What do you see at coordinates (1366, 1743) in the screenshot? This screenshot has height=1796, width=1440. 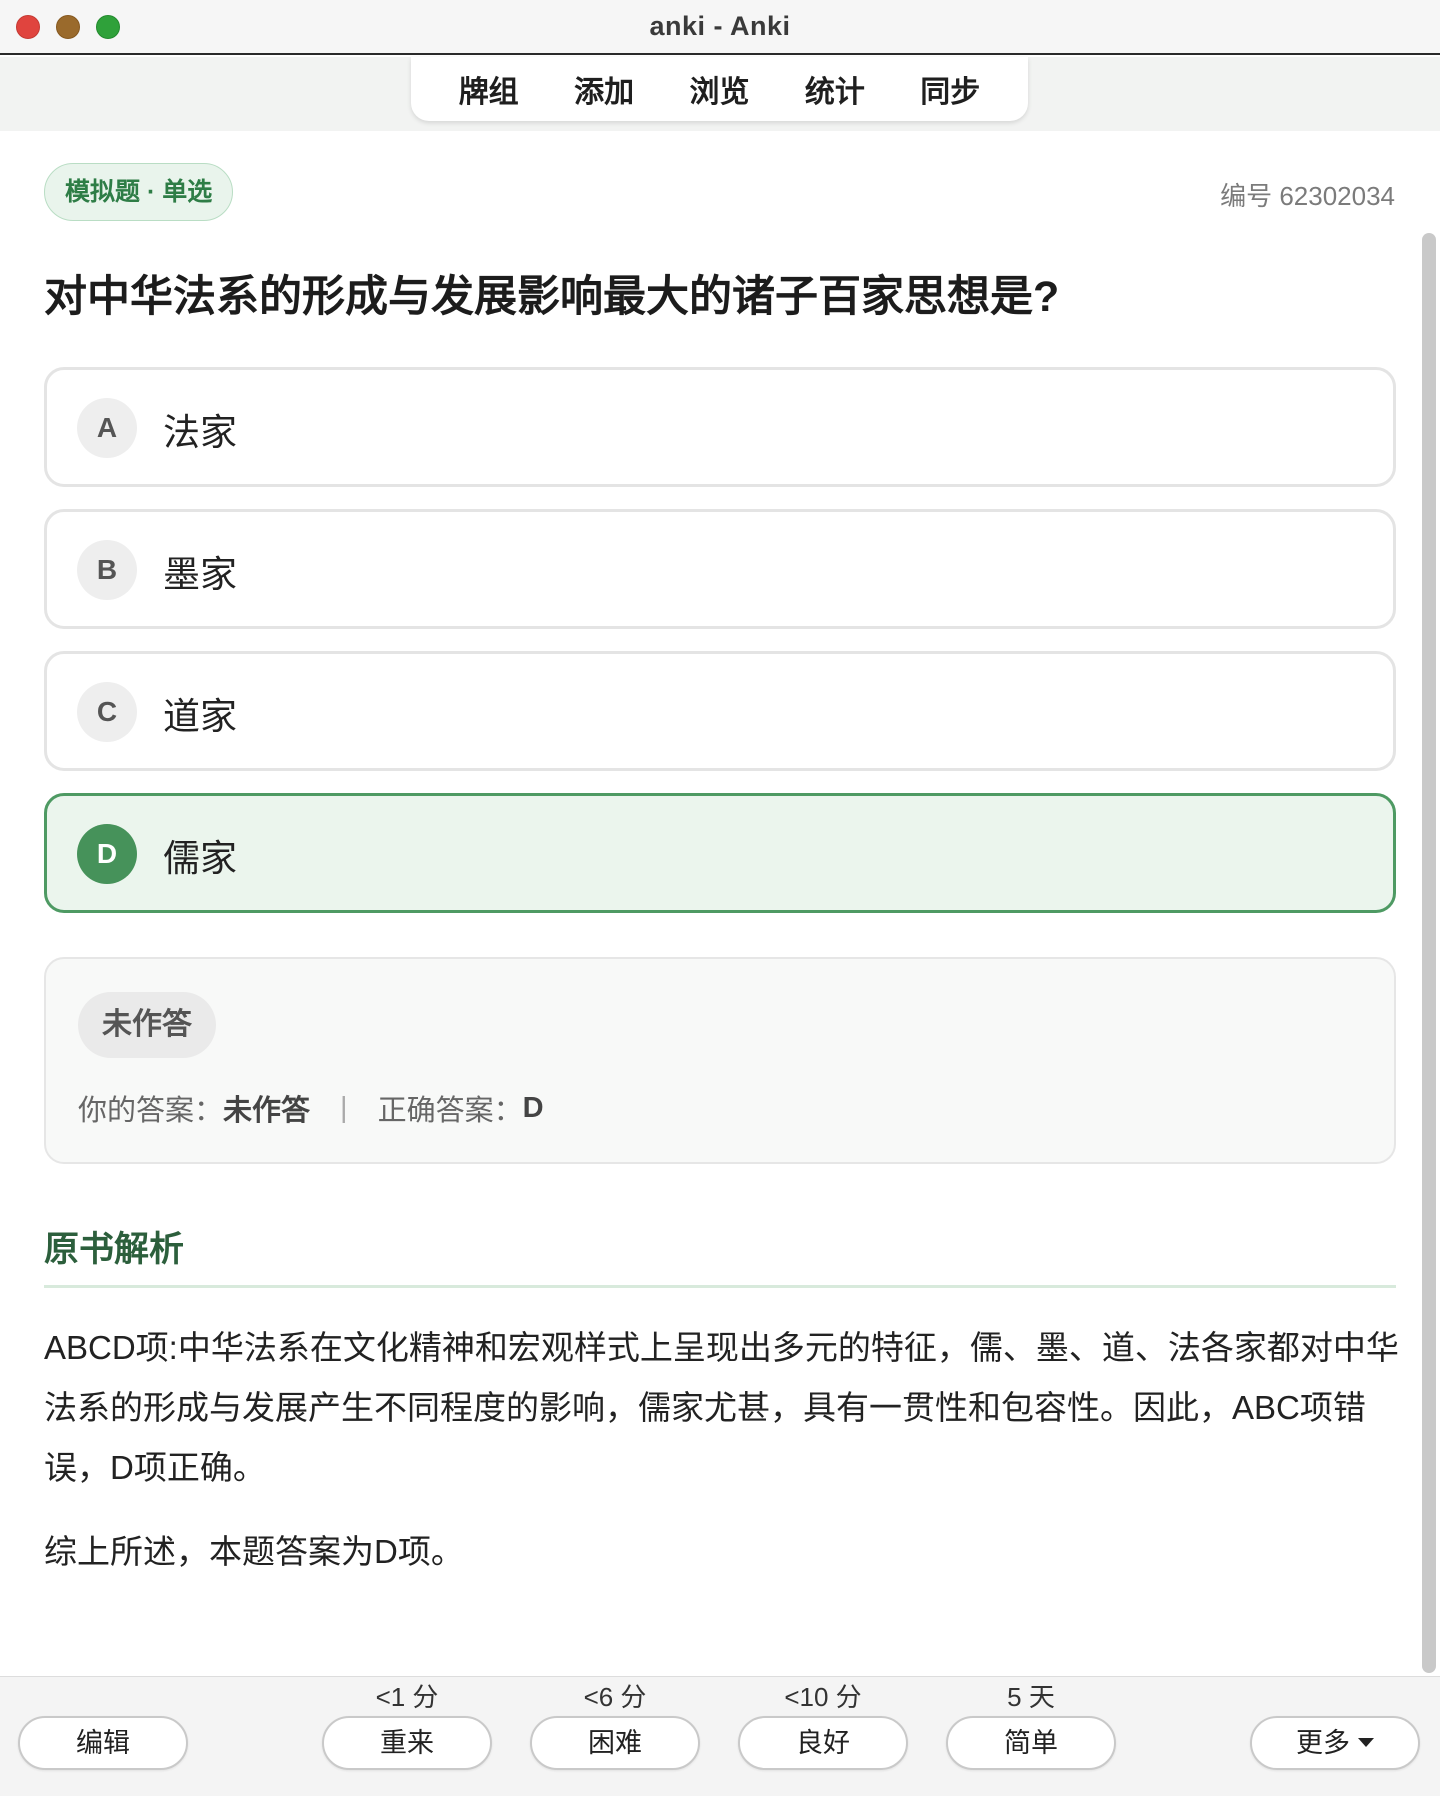 I see `chevron-down-icon` at bounding box center [1366, 1743].